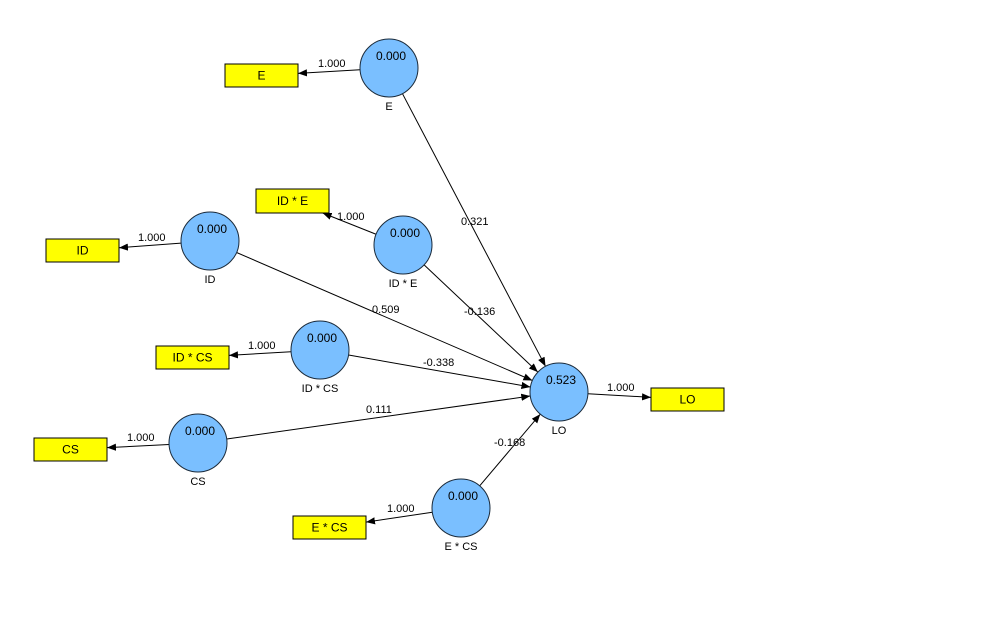 This screenshot has width=1007, height=633. What do you see at coordinates (621, 388) in the screenshot?
I see `loading-label-LO: 1.000` at bounding box center [621, 388].